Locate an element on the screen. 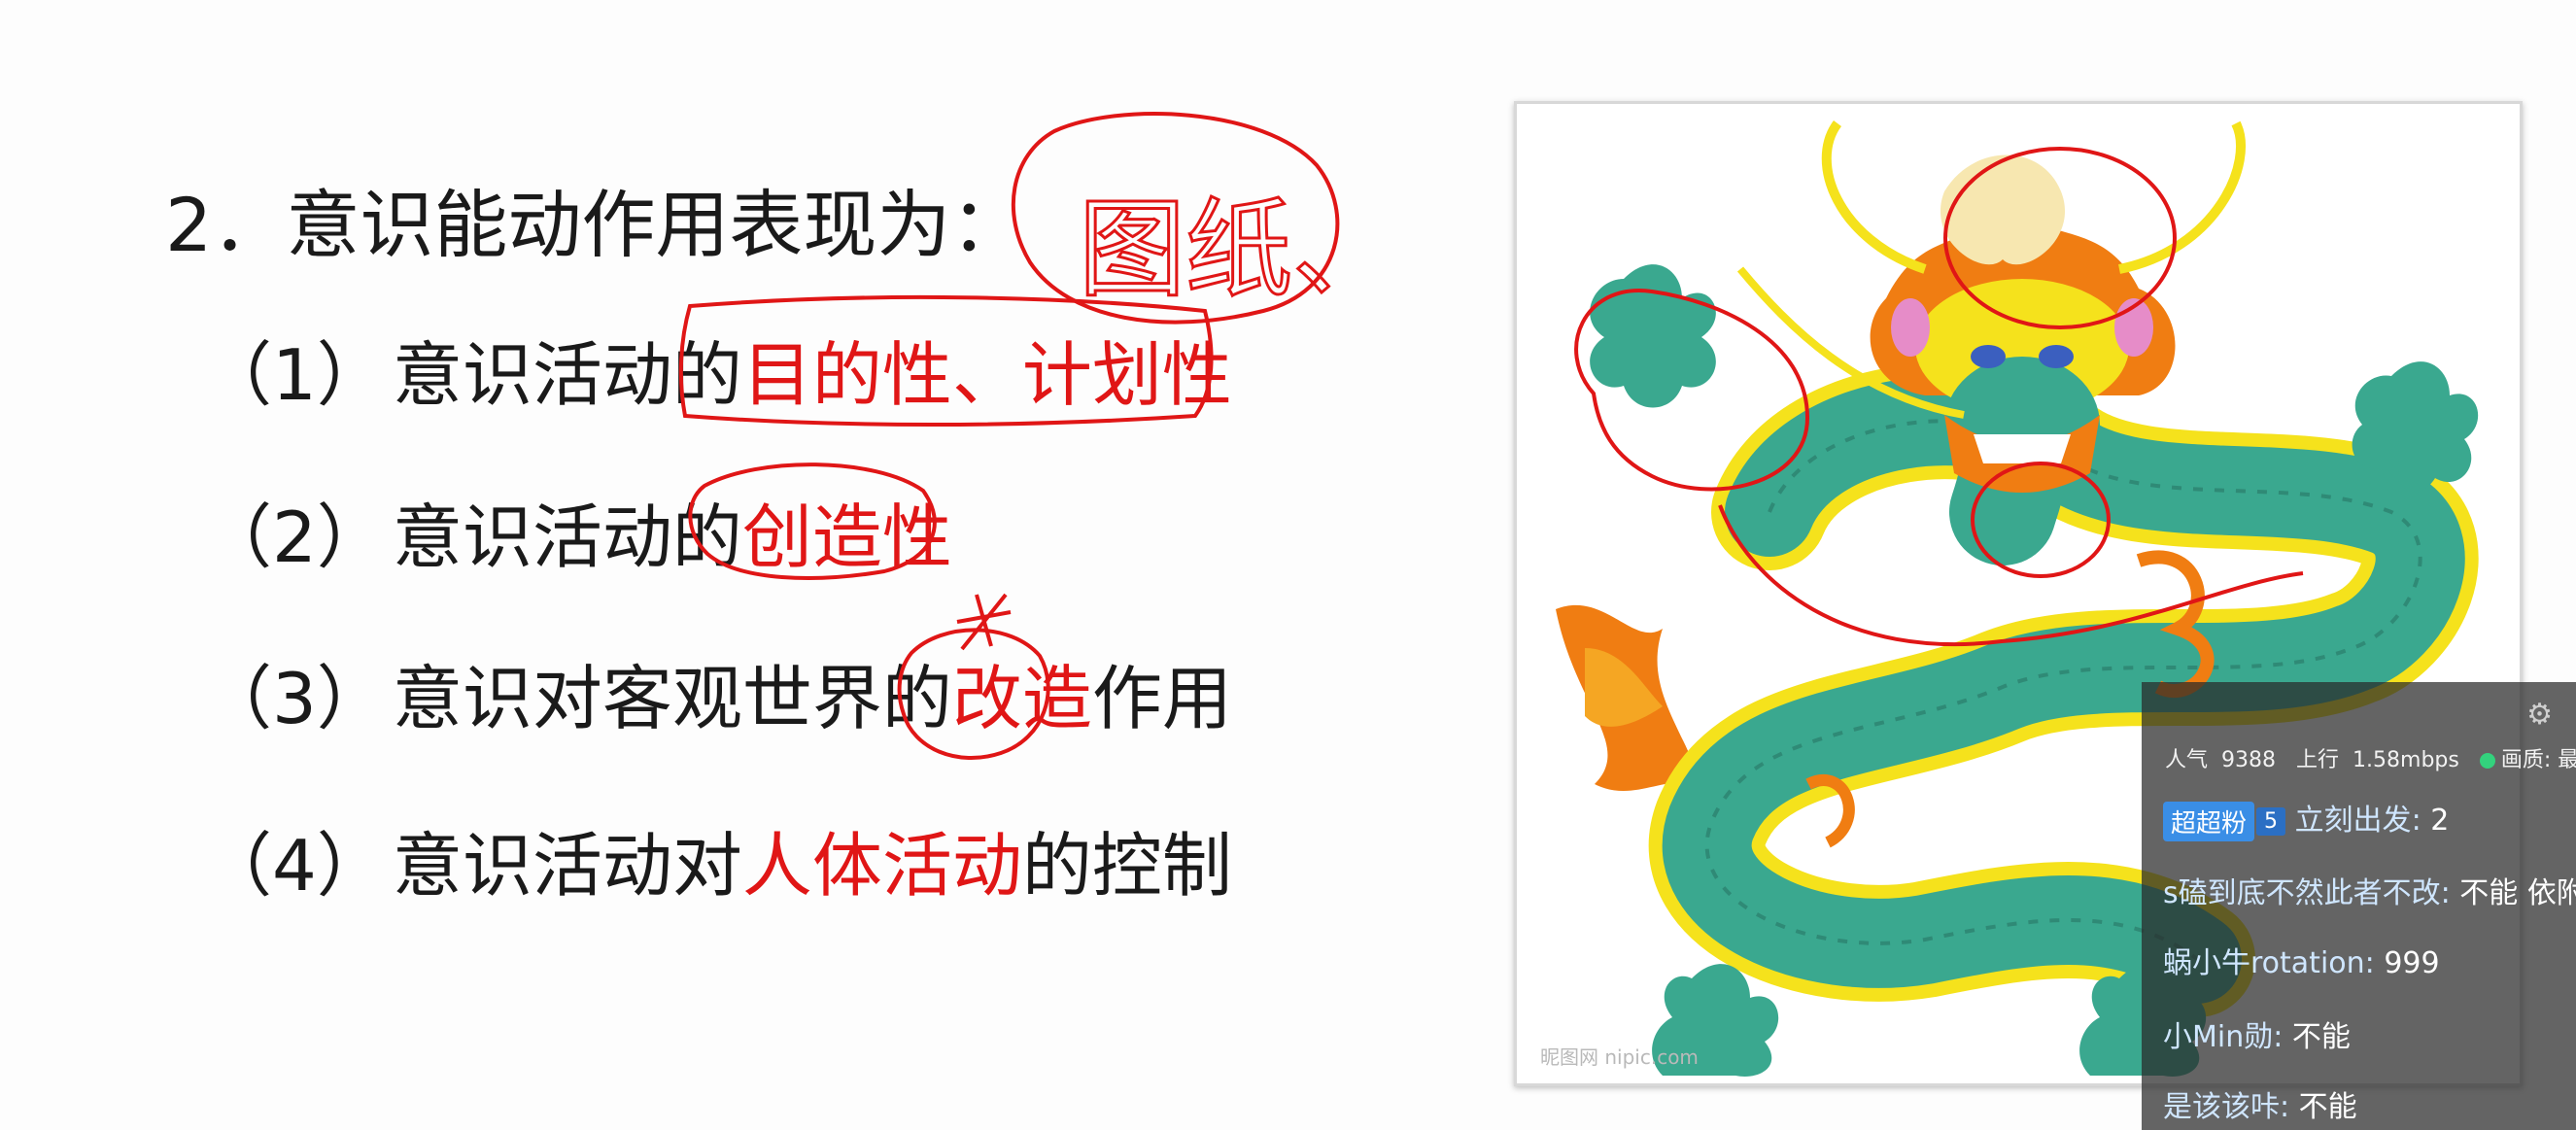  item-number: （1） is located at coordinates (294, 375).